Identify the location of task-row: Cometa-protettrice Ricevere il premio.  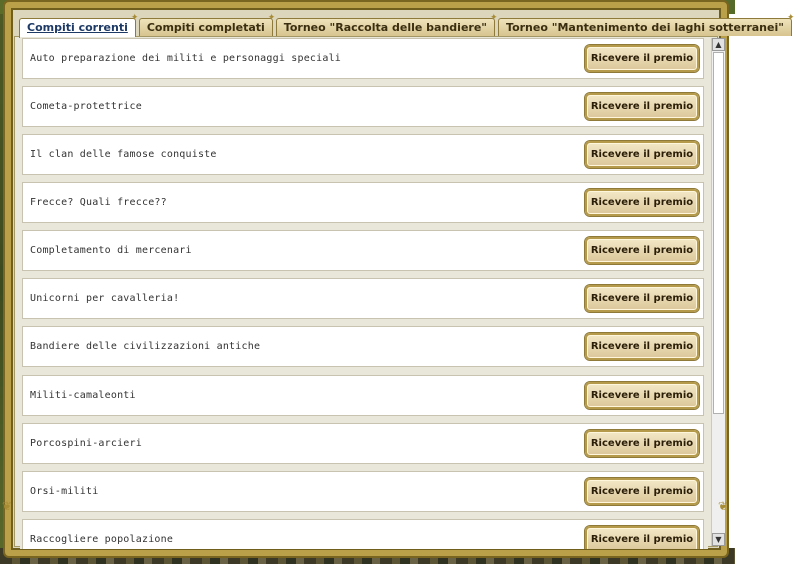
(363, 106).